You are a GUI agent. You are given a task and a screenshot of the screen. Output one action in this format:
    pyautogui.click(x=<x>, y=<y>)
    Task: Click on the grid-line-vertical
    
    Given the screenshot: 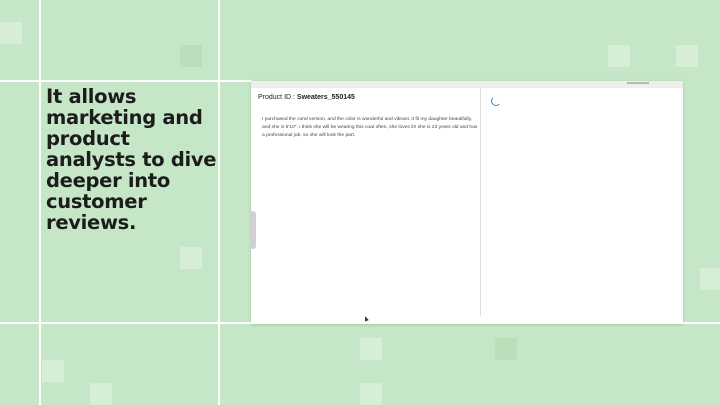 What is the action you would take?
    pyautogui.click(x=40, y=202)
    